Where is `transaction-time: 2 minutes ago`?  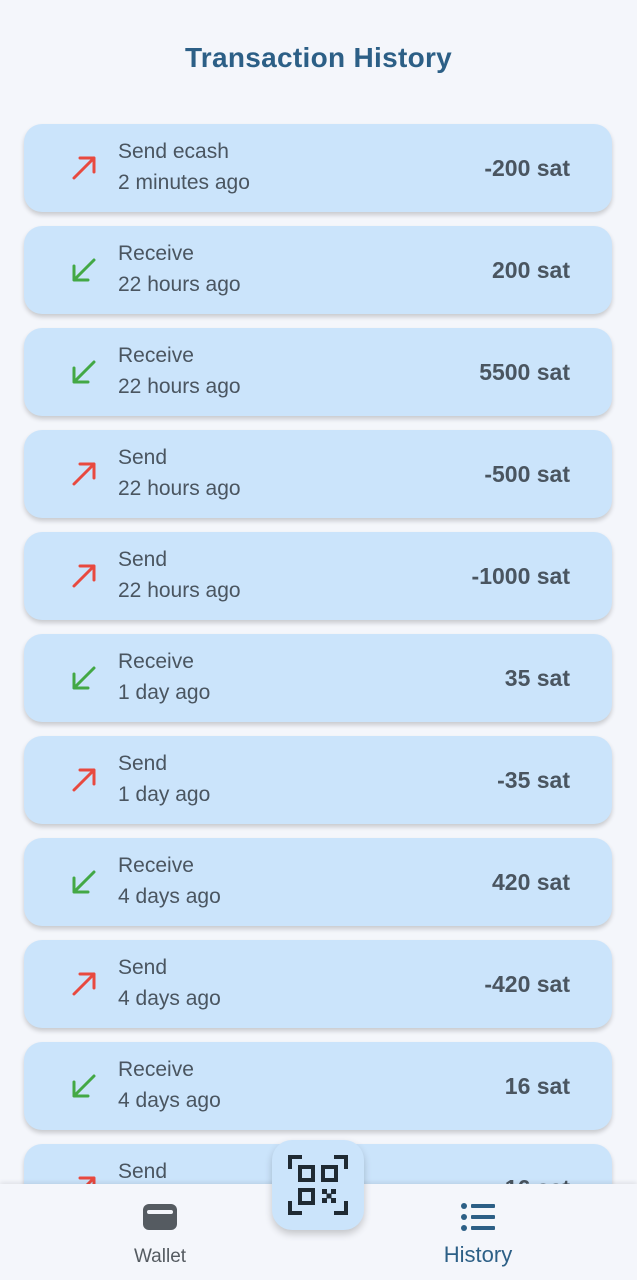
transaction-time: 2 minutes ago is located at coordinates (184, 182).